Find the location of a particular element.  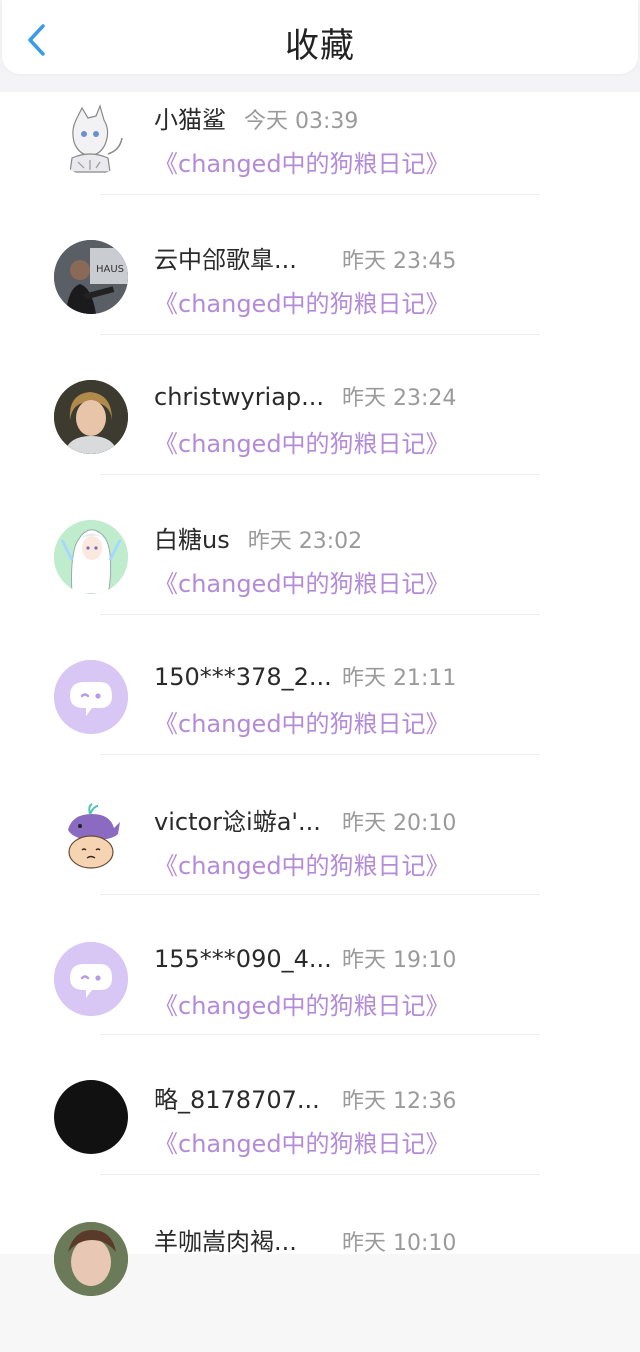

item-header: 云中郃歌臯... 昨天 23:45 is located at coordinates (305, 257).